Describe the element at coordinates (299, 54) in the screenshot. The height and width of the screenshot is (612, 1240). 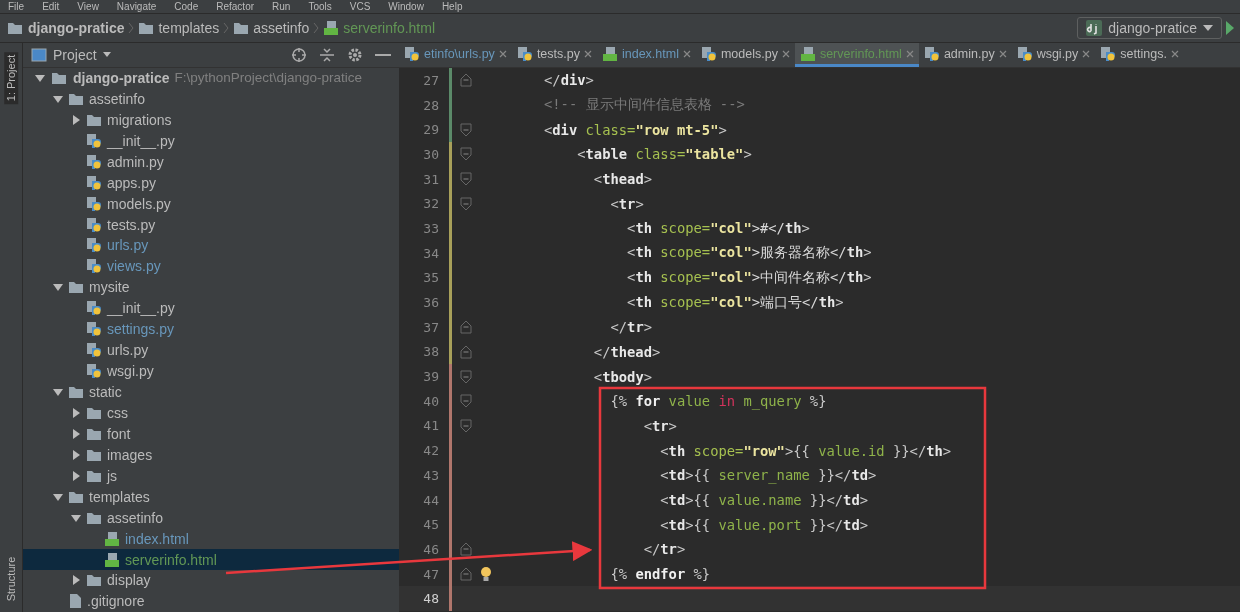
I see `crosshair-icon` at that location.